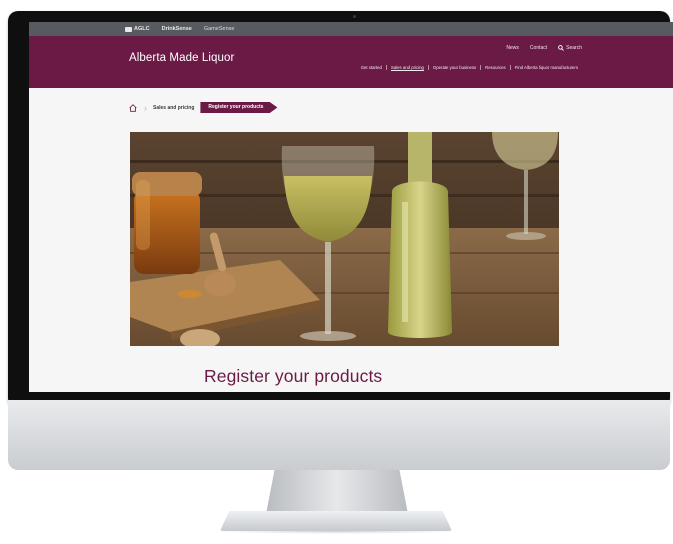 The width and height of the screenshot is (673, 544). Describe the element at coordinates (181, 58) in the screenshot. I see `site-brand: Alberta Made Liquor` at that location.